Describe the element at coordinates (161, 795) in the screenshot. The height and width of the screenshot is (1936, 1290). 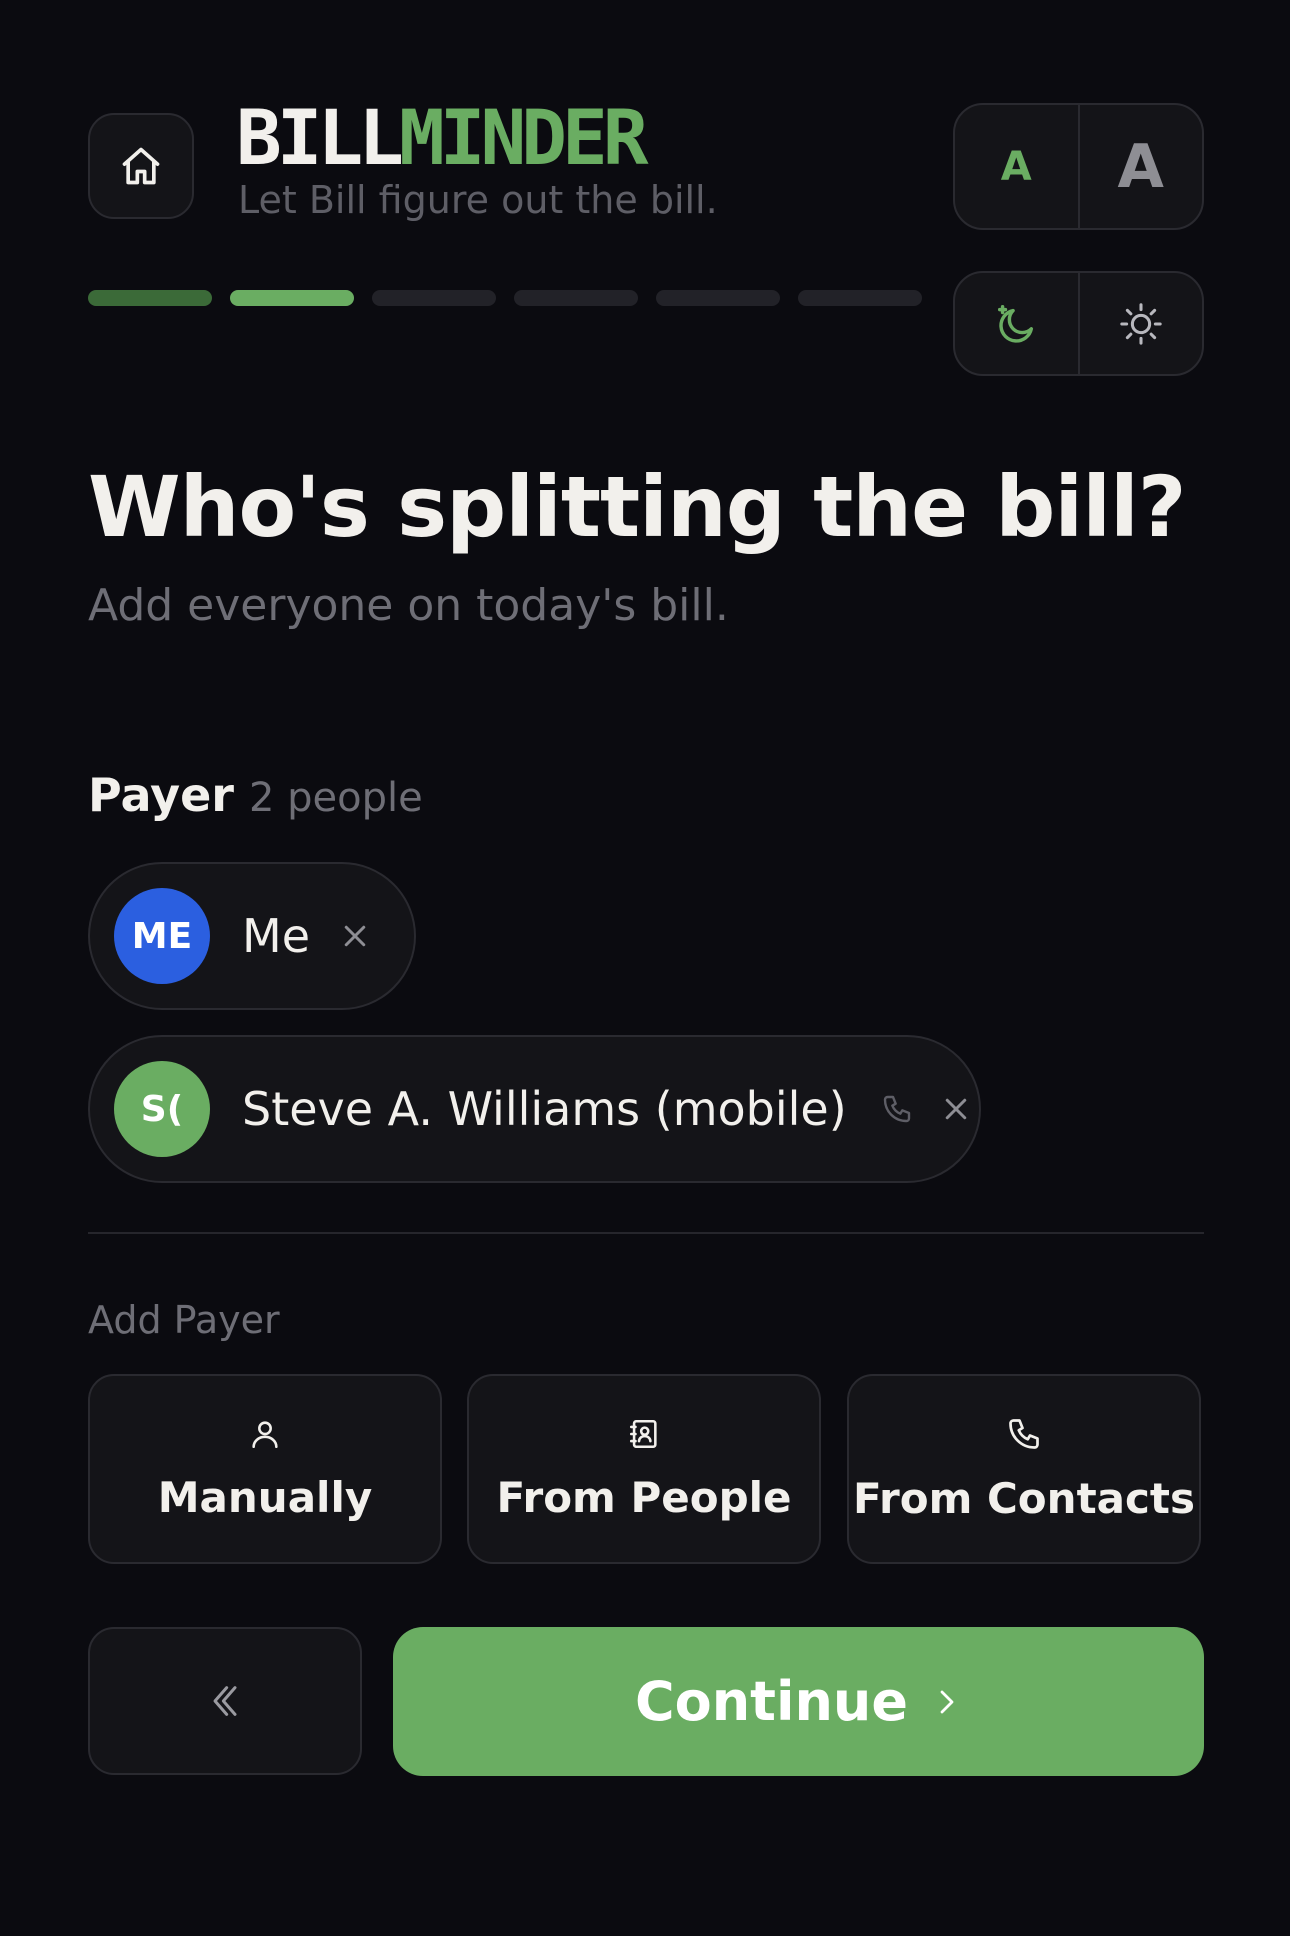
I see `payer-section-label: Payer` at that location.